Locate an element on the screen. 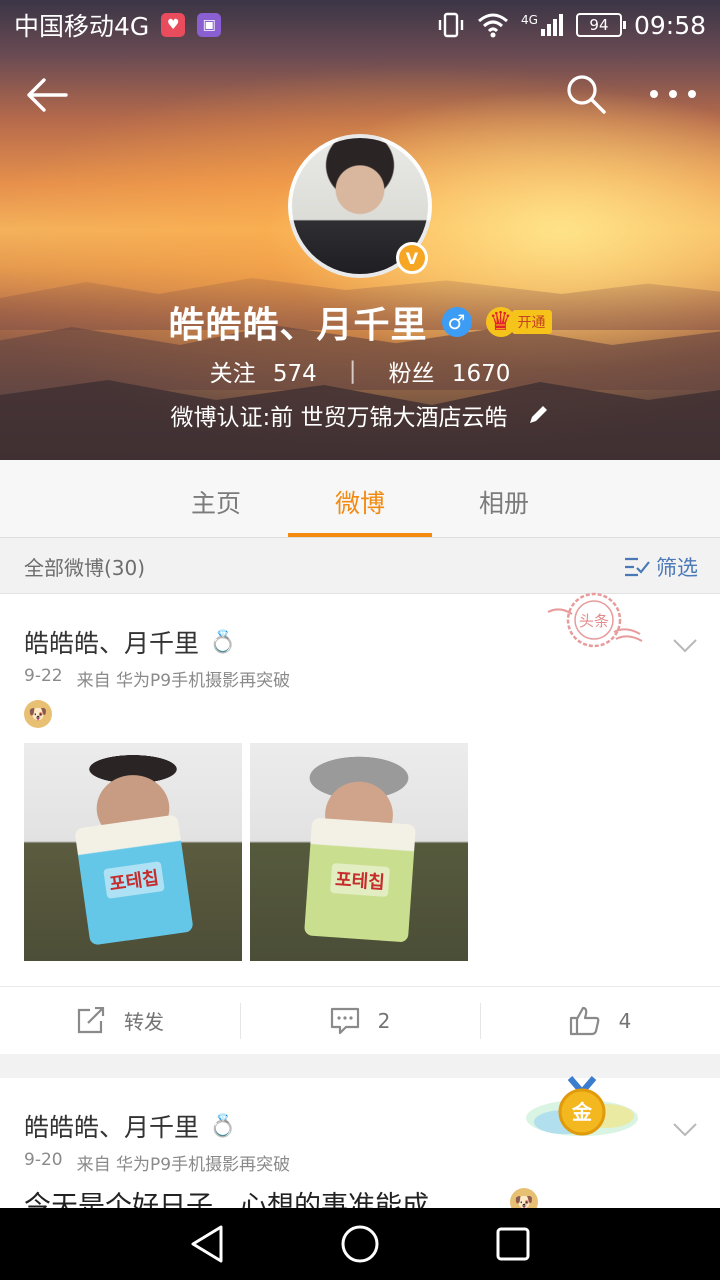 Image resolution: width=720 pixels, height=1280 pixels. repost-button: 转发 is located at coordinates (120, 1020).